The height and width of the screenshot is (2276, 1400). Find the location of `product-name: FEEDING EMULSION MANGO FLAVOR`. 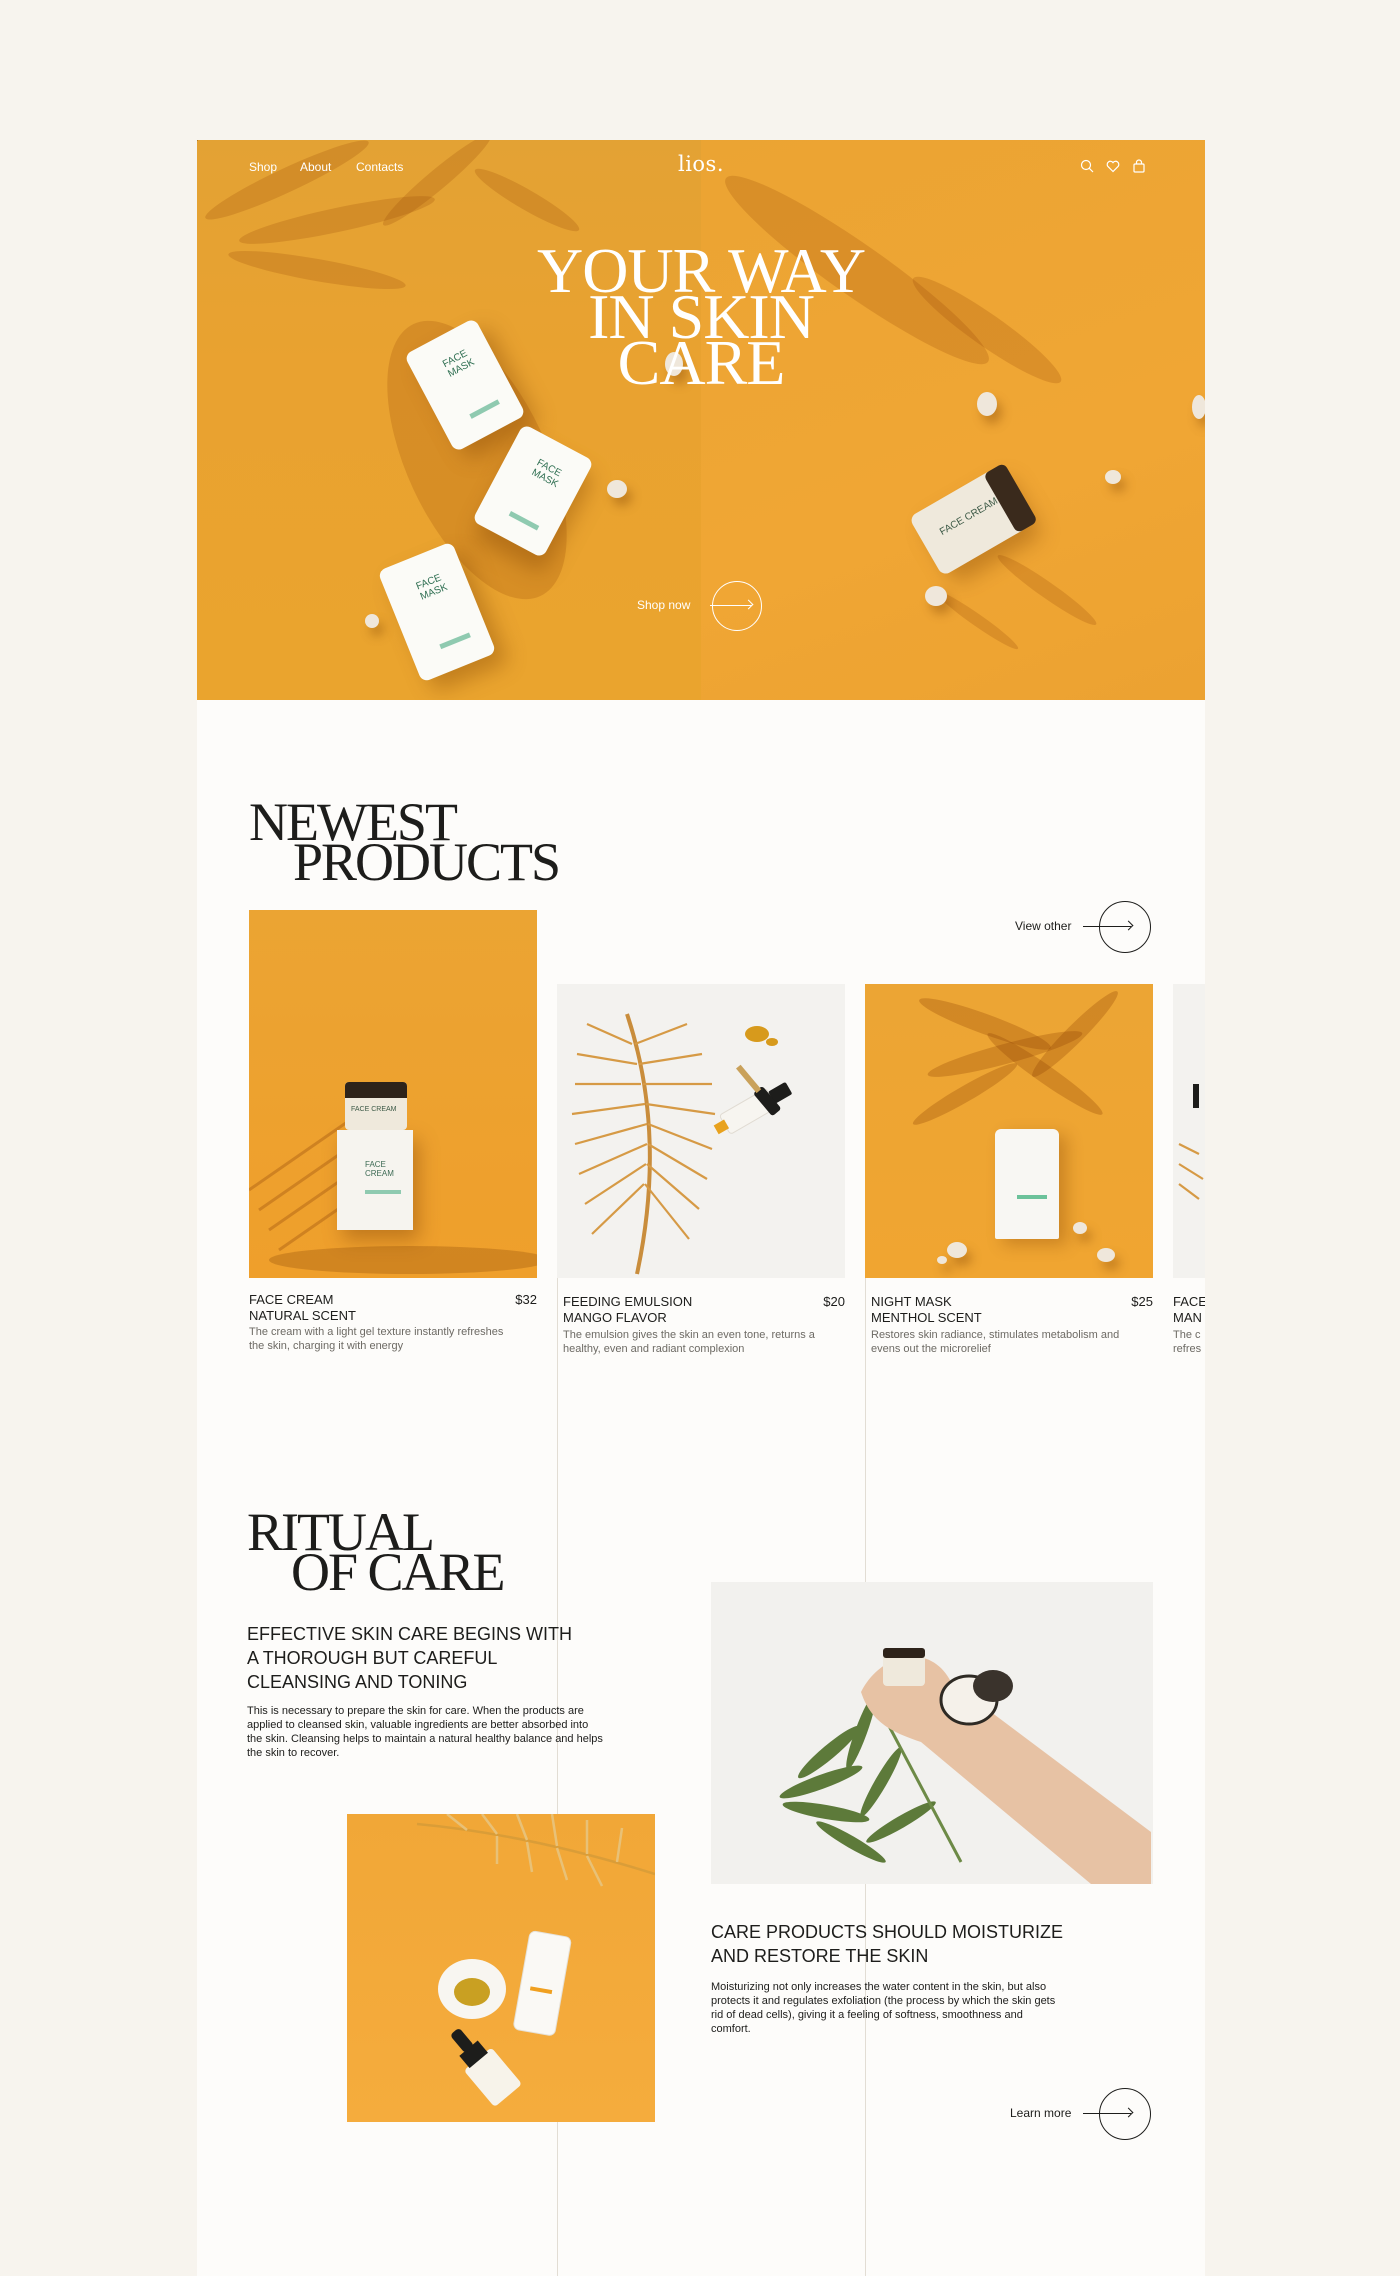

product-name: FEEDING EMULSION MANGO FLAVOR is located at coordinates (628, 1309).